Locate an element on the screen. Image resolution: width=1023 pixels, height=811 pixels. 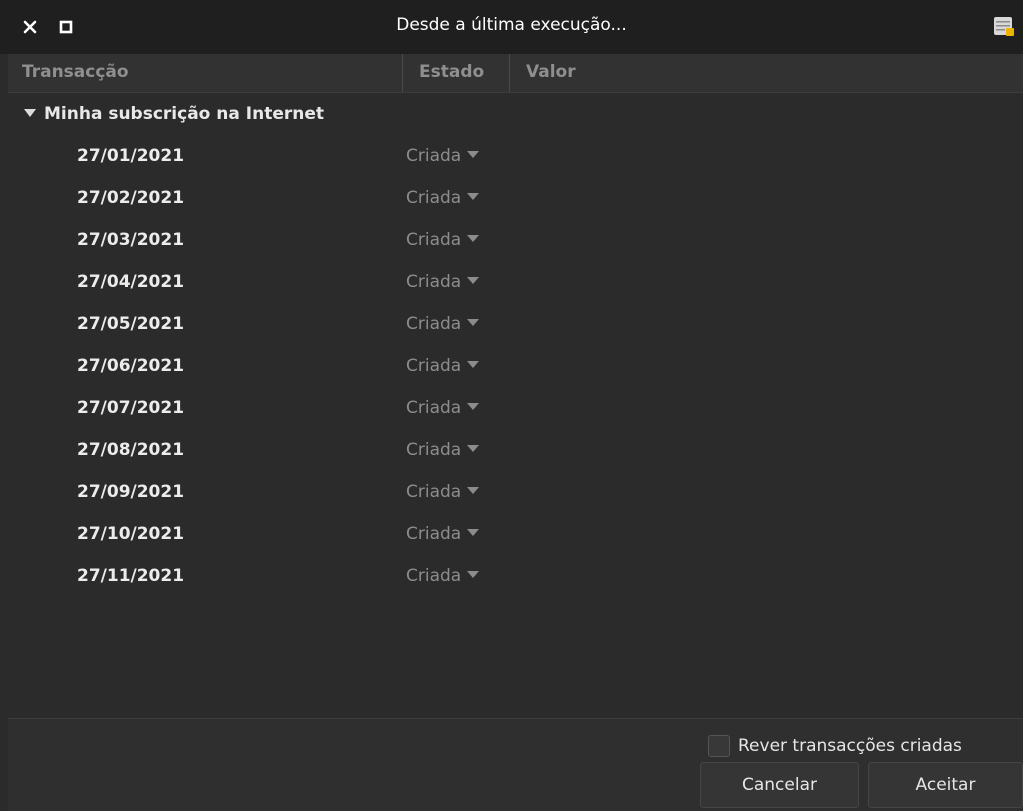
table-row: 27/07/2021 Criada is located at coordinates (515, 408).